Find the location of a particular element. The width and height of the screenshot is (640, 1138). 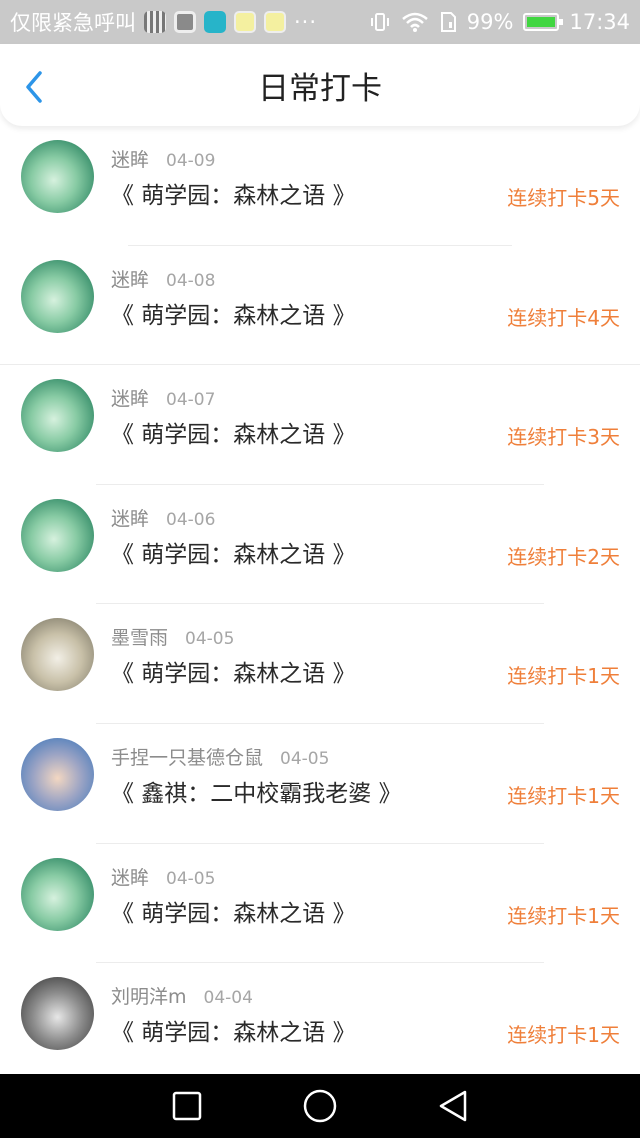

system-nav-bar is located at coordinates (320, 1106).